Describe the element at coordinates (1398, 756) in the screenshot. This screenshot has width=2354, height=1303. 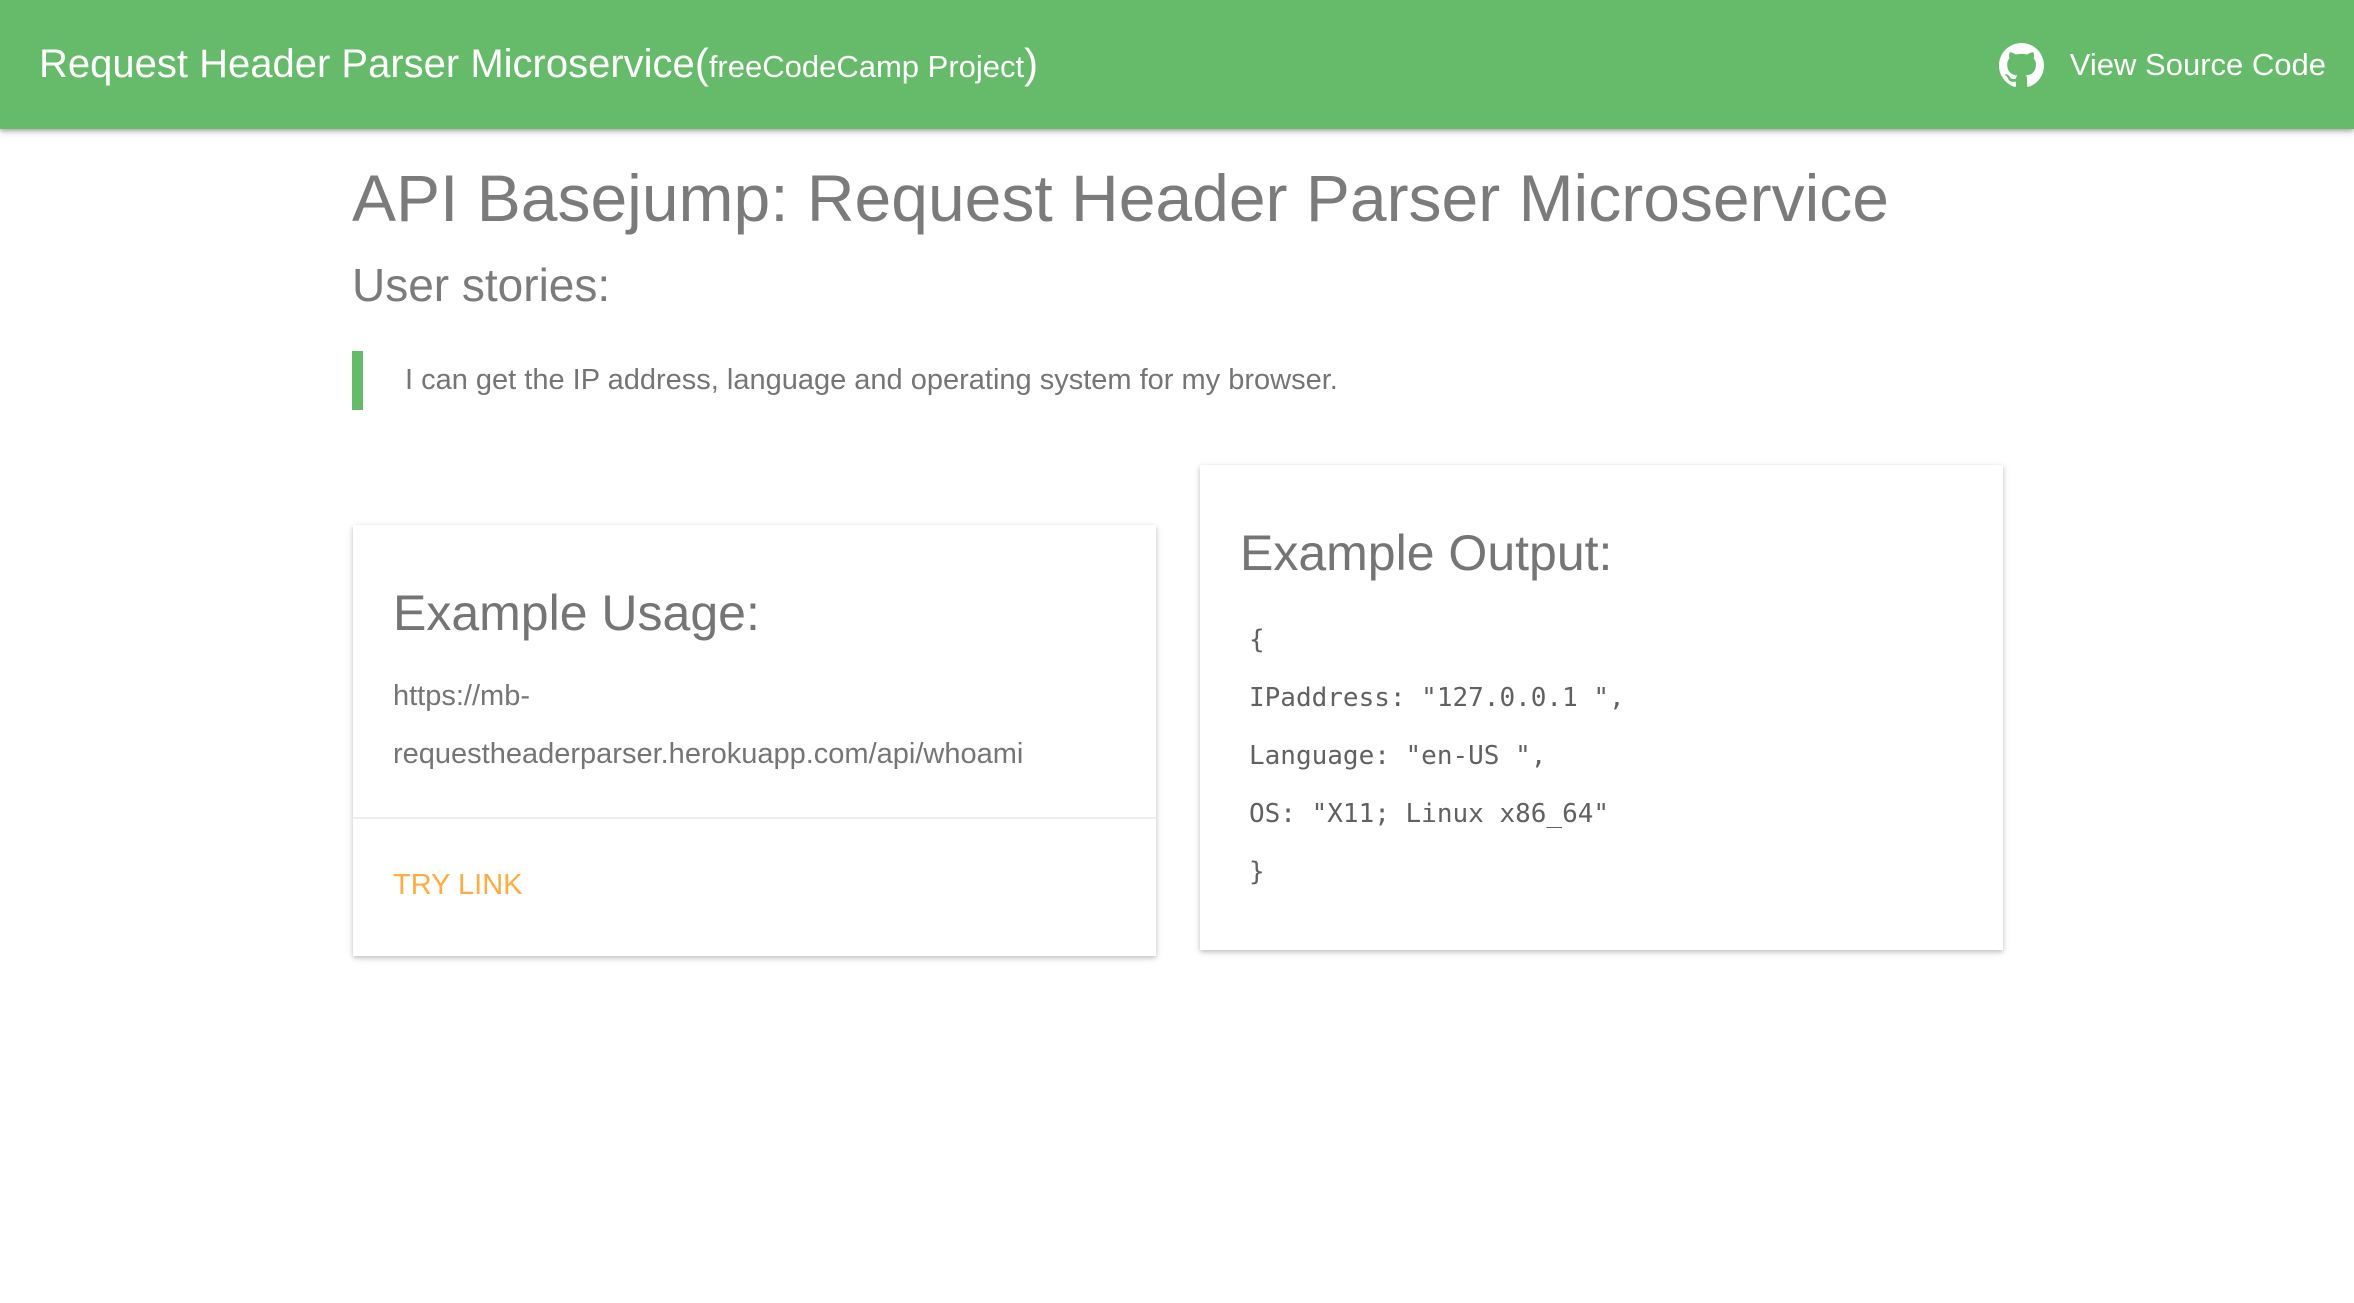
I see `output-line: Language: "en-US ",` at that location.